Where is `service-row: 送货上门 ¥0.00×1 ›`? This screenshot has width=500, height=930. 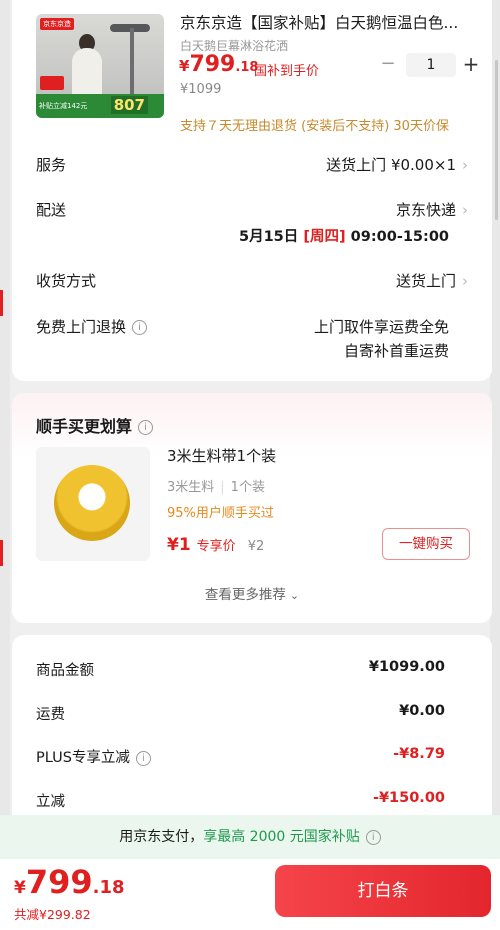
service-row: 送货上门 ¥0.00×1 › is located at coordinates (397, 164).